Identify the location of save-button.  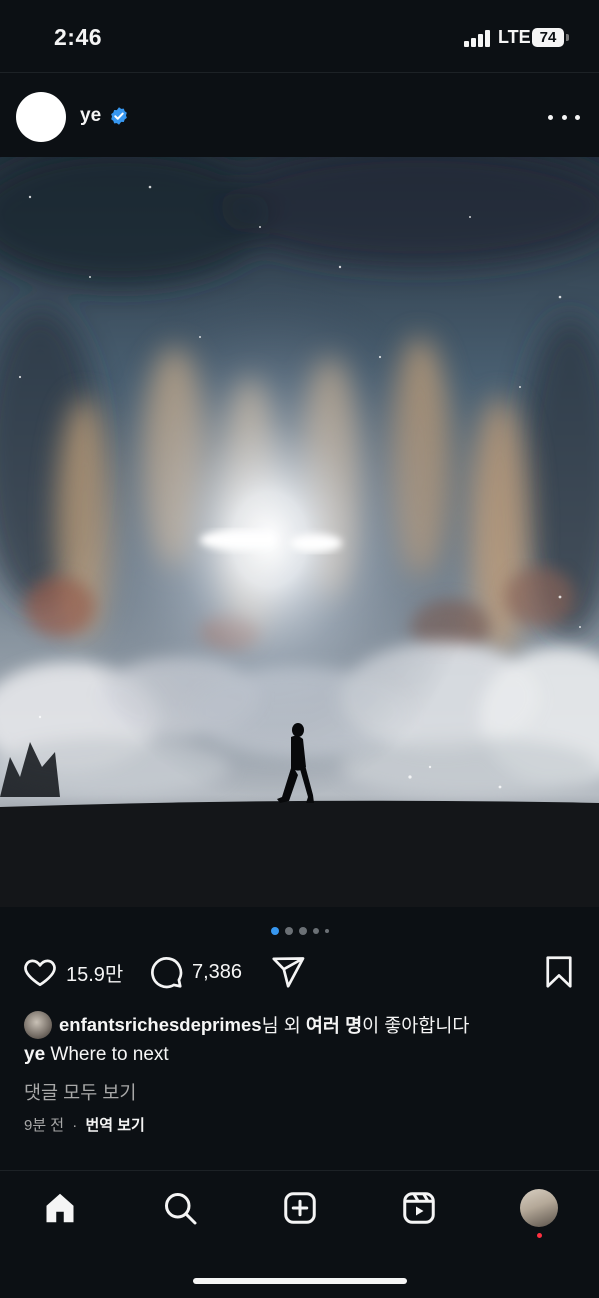
(559, 972).